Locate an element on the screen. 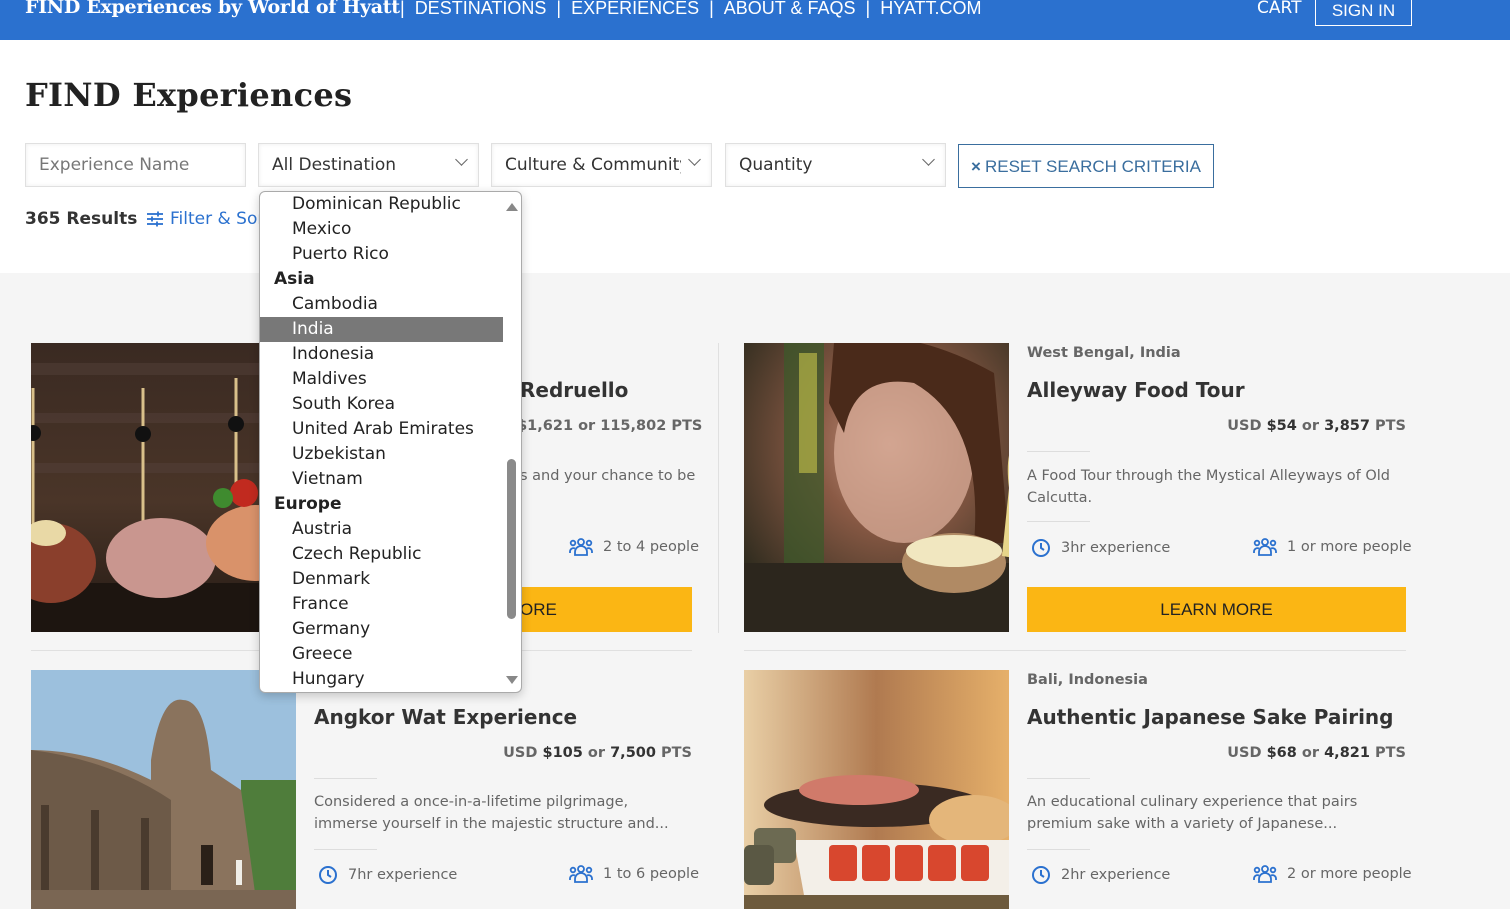  dropdown-option: United Arab Emirates is located at coordinates (381, 429).